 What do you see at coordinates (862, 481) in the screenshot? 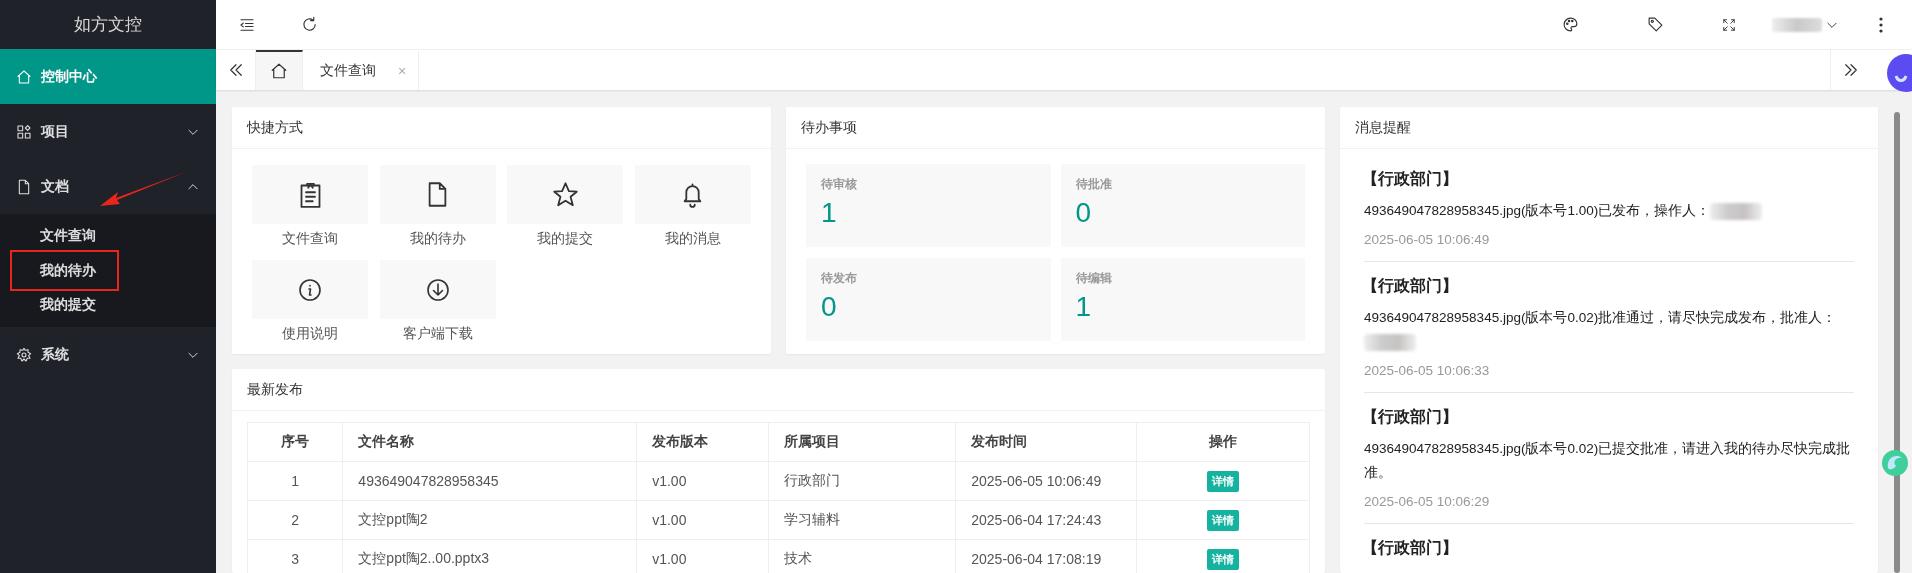
I see `table-cell: 行政部门` at bounding box center [862, 481].